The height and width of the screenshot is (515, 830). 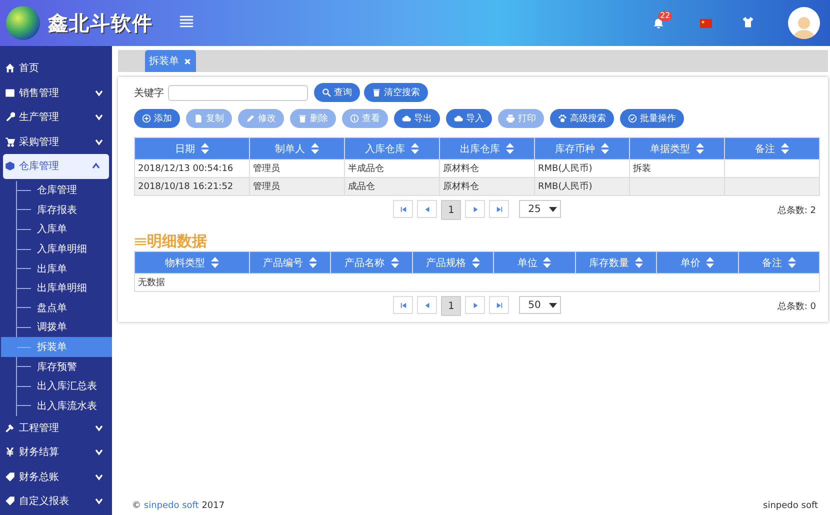 What do you see at coordinates (417, 118) in the screenshot?
I see `toolbar-button: 导出` at bounding box center [417, 118].